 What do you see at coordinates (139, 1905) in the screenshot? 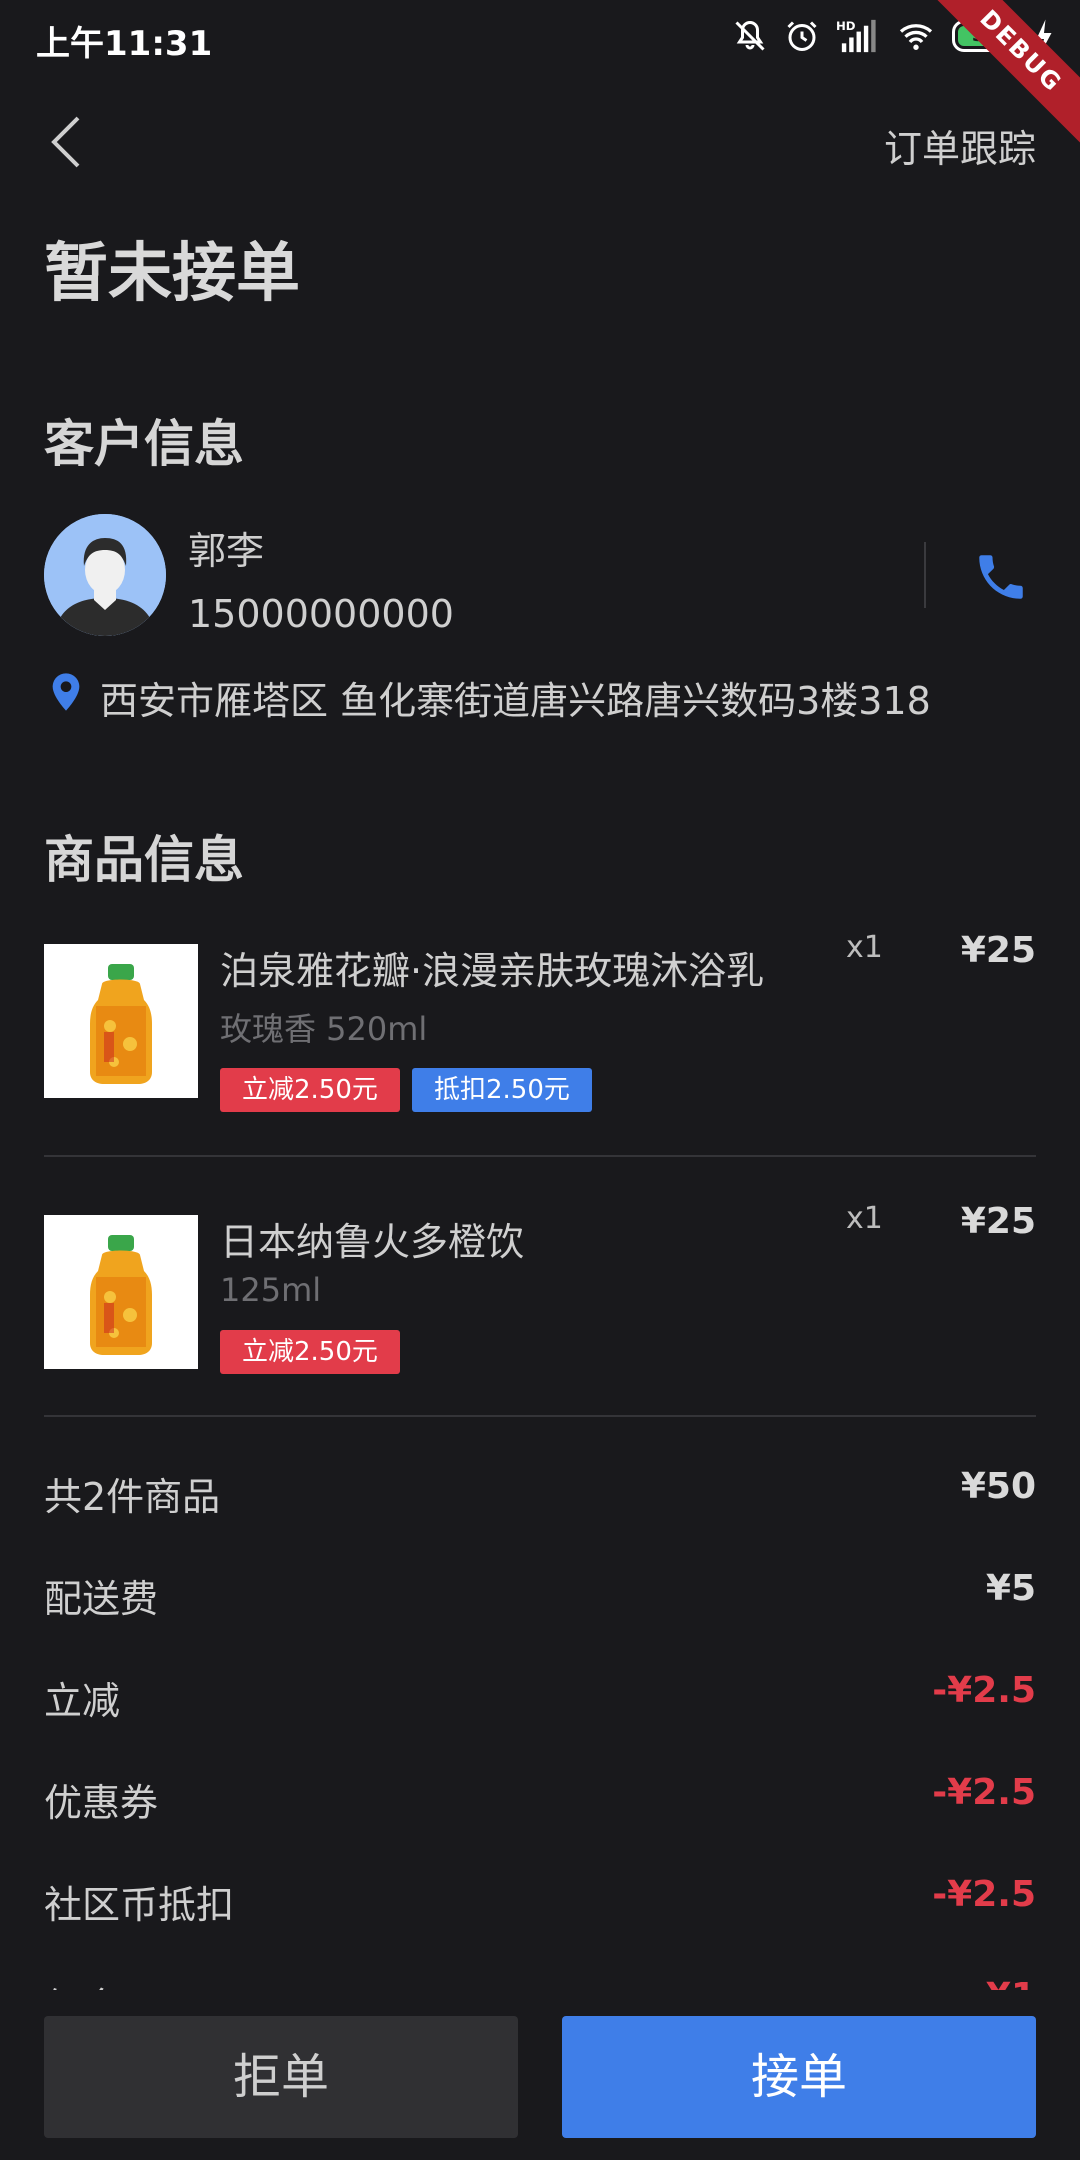
I see `summary-label: 社区币抵扣` at bounding box center [139, 1905].